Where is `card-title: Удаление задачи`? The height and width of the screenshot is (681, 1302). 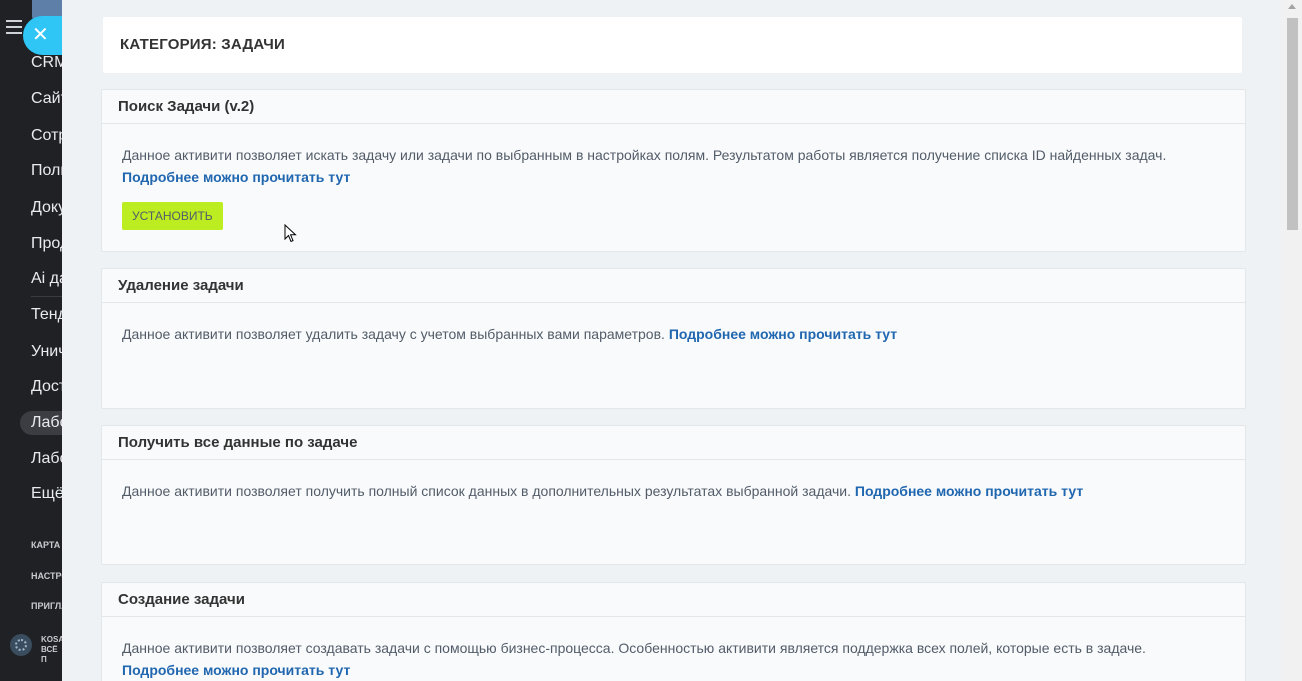
card-title: Удаление задачи is located at coordinates (181, 285).